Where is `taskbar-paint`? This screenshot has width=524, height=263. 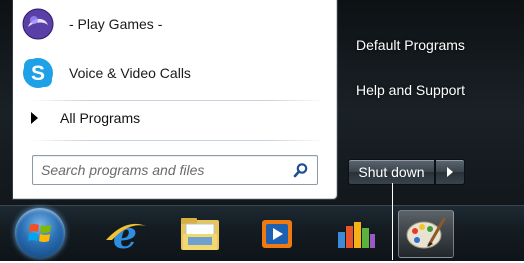
taskbar-paint is located at coordinates (426, 234).